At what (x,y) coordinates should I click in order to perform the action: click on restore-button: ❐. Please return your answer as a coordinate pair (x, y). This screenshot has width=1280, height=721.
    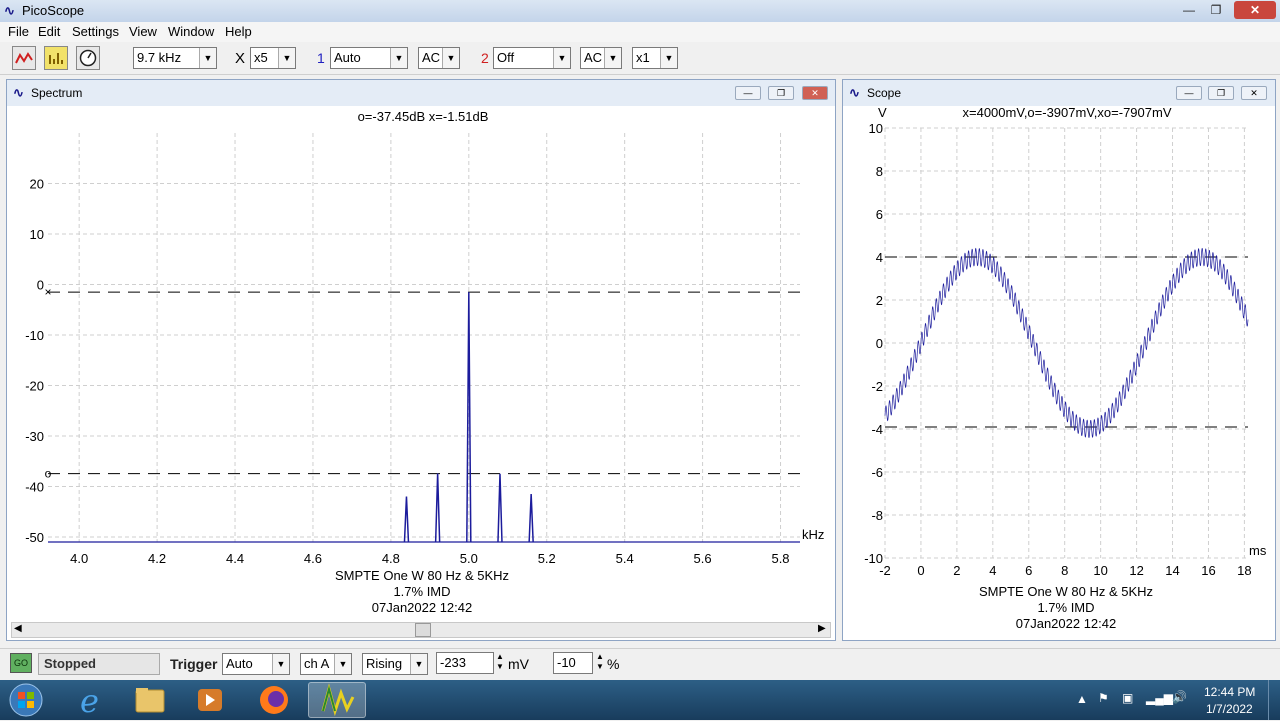
    Looking at the image, I should click on (1216, 10).